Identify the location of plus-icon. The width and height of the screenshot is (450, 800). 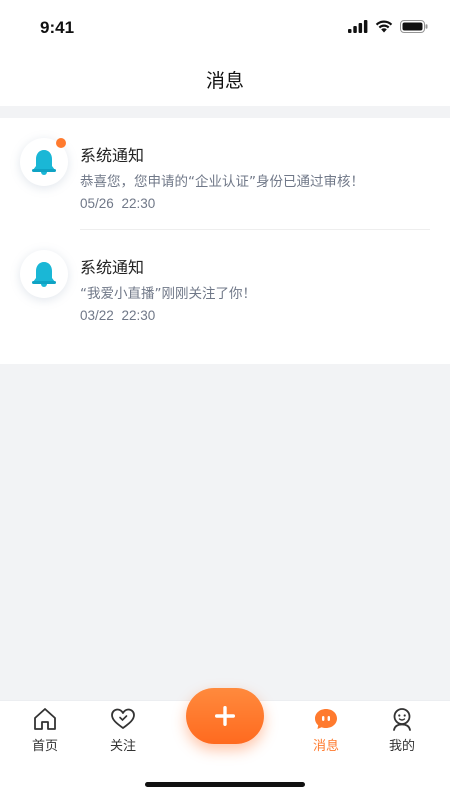
(225, 716).